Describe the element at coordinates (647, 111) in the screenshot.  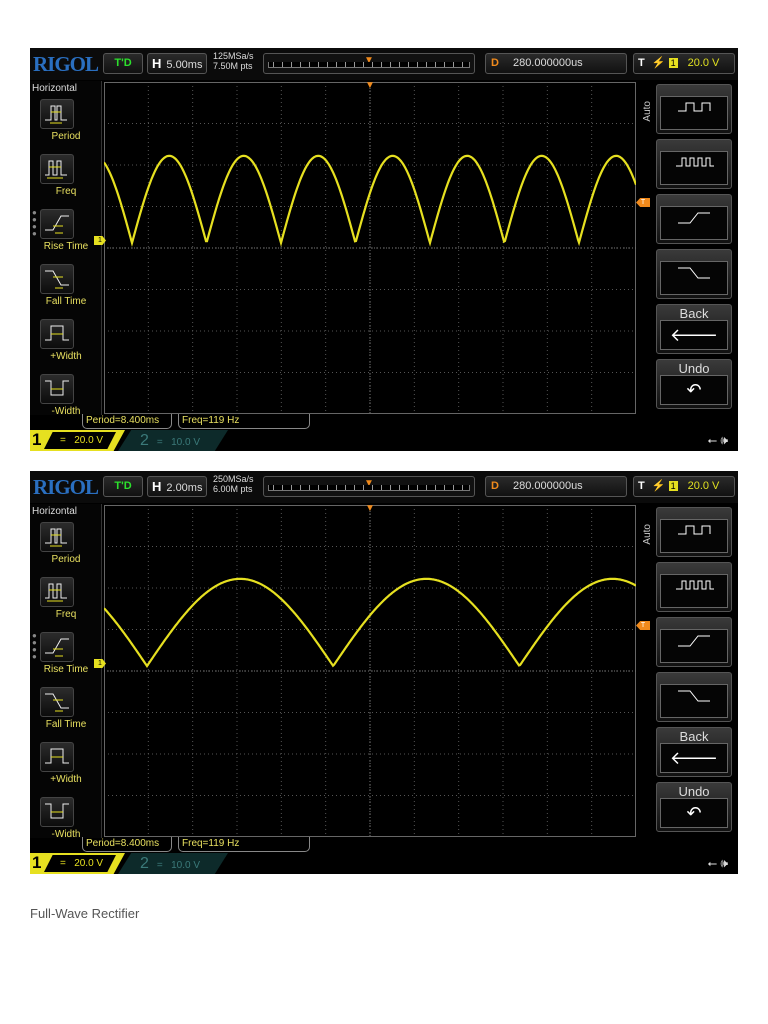
I see `trigger-mode: Auto` at that location.